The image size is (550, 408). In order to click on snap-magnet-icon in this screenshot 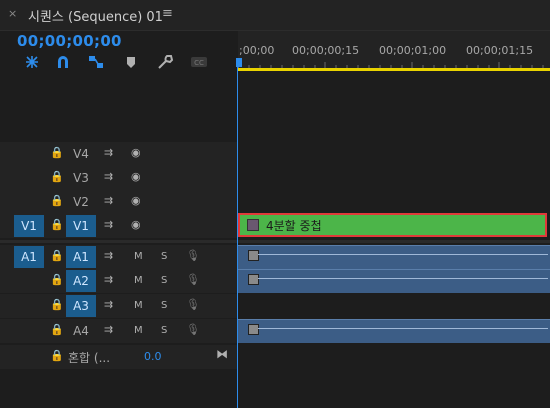, I will do `click(63, 62)`.